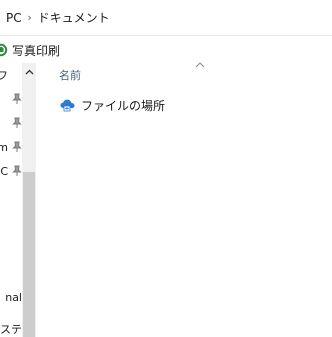 This screenshot has height=337, width=332. Describe the element at coordinates (123, 105) in the screenshot. I see `file-name: ファイルの場所` at that location.